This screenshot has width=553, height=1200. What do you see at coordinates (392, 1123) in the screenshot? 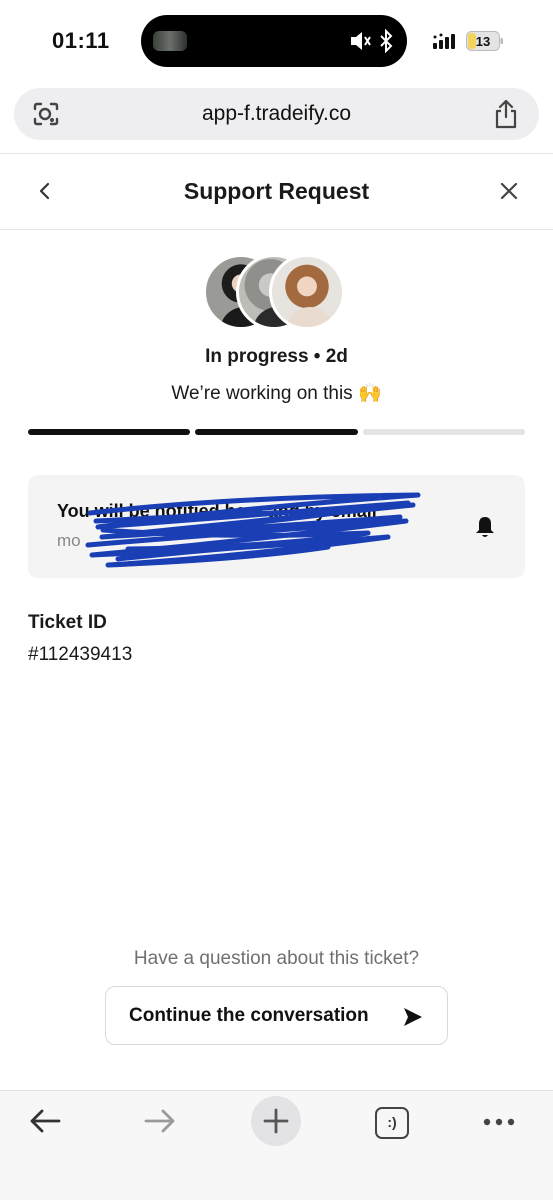
I see `tabs-button: :)` at bounding box center [392, 1123].